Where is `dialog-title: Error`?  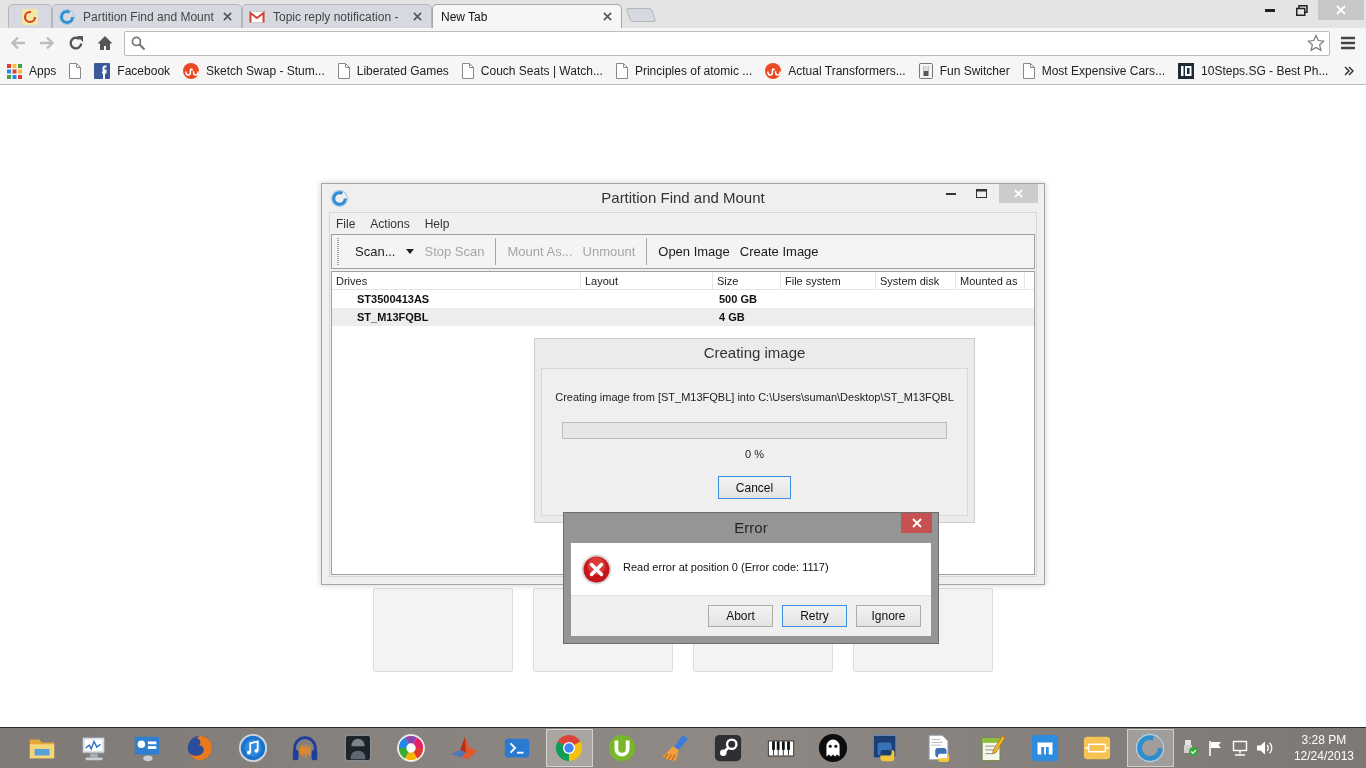
dialog-title: Error is located at coordinates (751, 527).